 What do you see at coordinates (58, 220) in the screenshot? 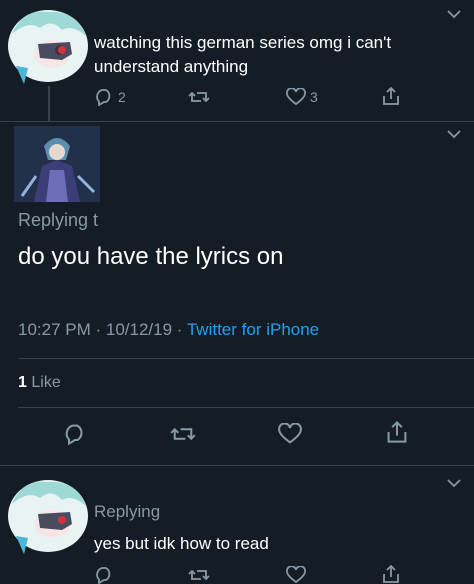
I see `replying-to-label: Replying t` at bounding box center [58, 220].